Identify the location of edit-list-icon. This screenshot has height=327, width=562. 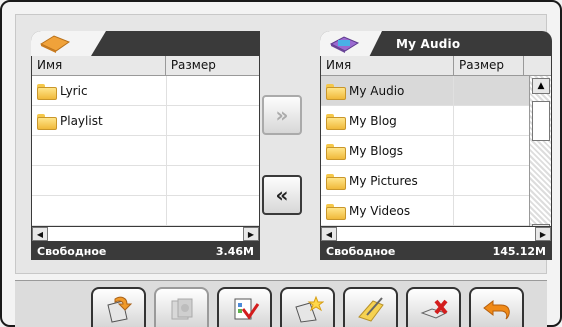
(246, 309).